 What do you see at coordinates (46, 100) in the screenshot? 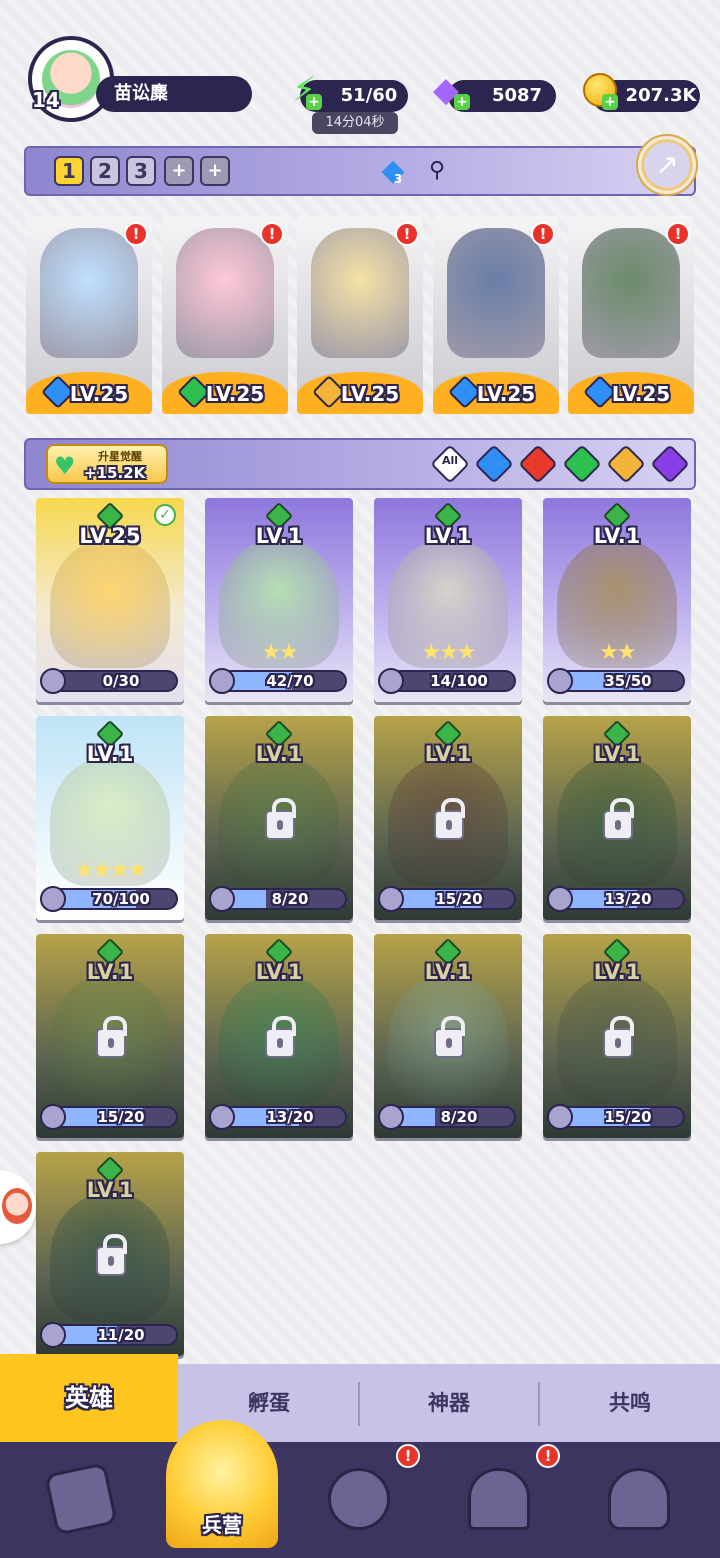
I see `player-level: 14` at bounding box center [46, 100].